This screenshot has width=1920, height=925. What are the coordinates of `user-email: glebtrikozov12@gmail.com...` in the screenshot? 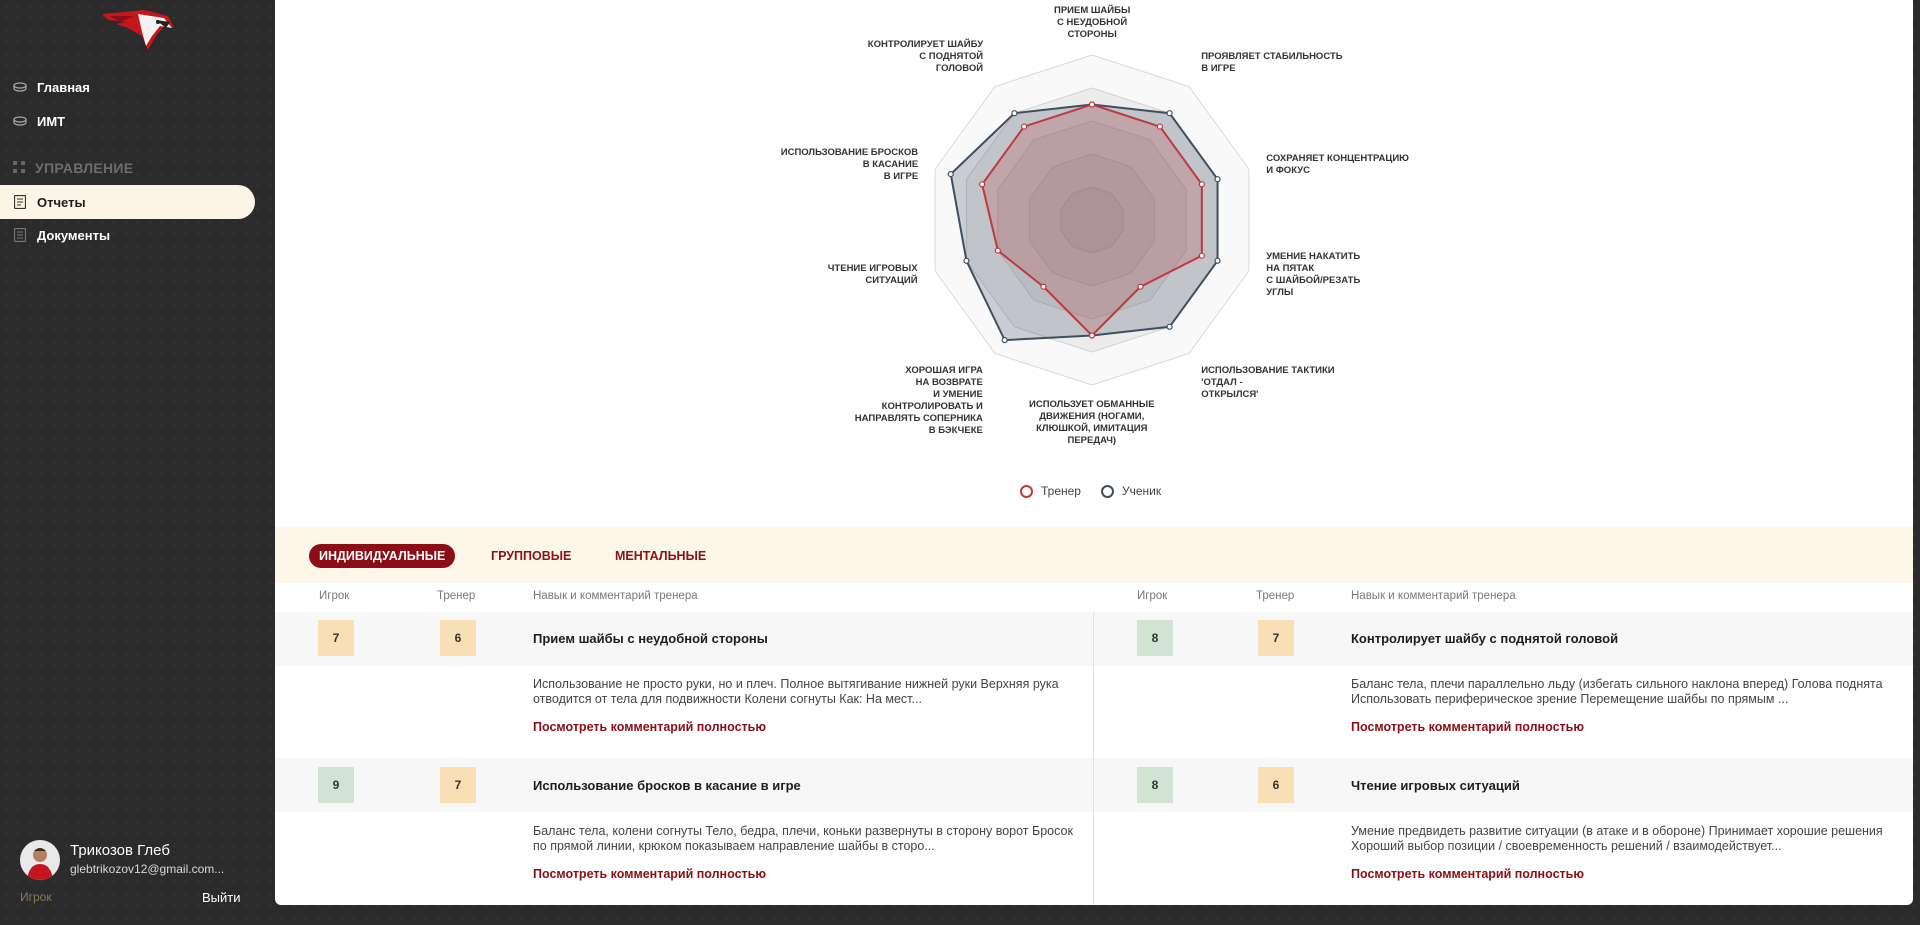 It's located at (147, 869).